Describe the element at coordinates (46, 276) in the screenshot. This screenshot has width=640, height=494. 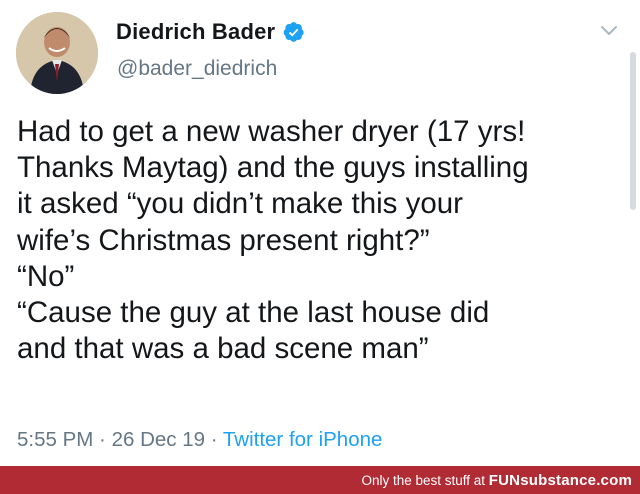
I see `tweet-line: “No”` at that location.